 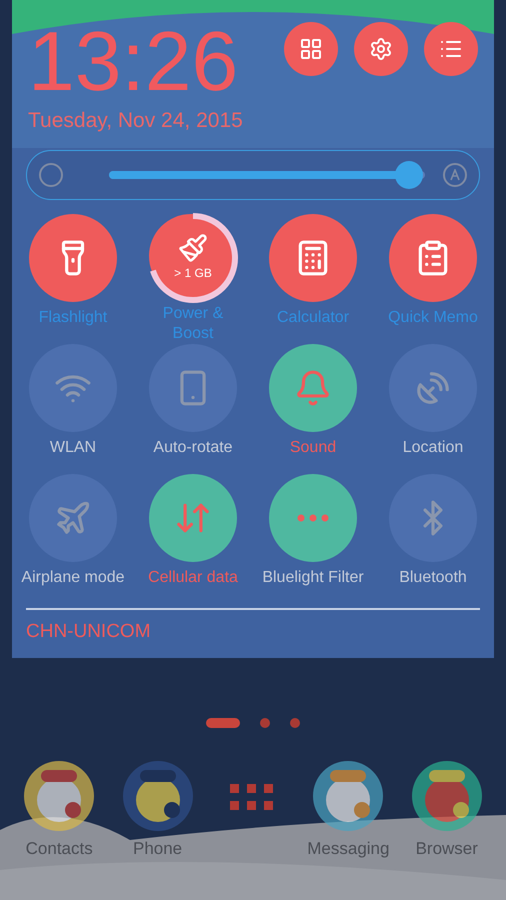 What do you see at coordinates (313, 578) in the screenshot?
I see `tile-label: Bluelight Filter` at bounding box center [313, 578].